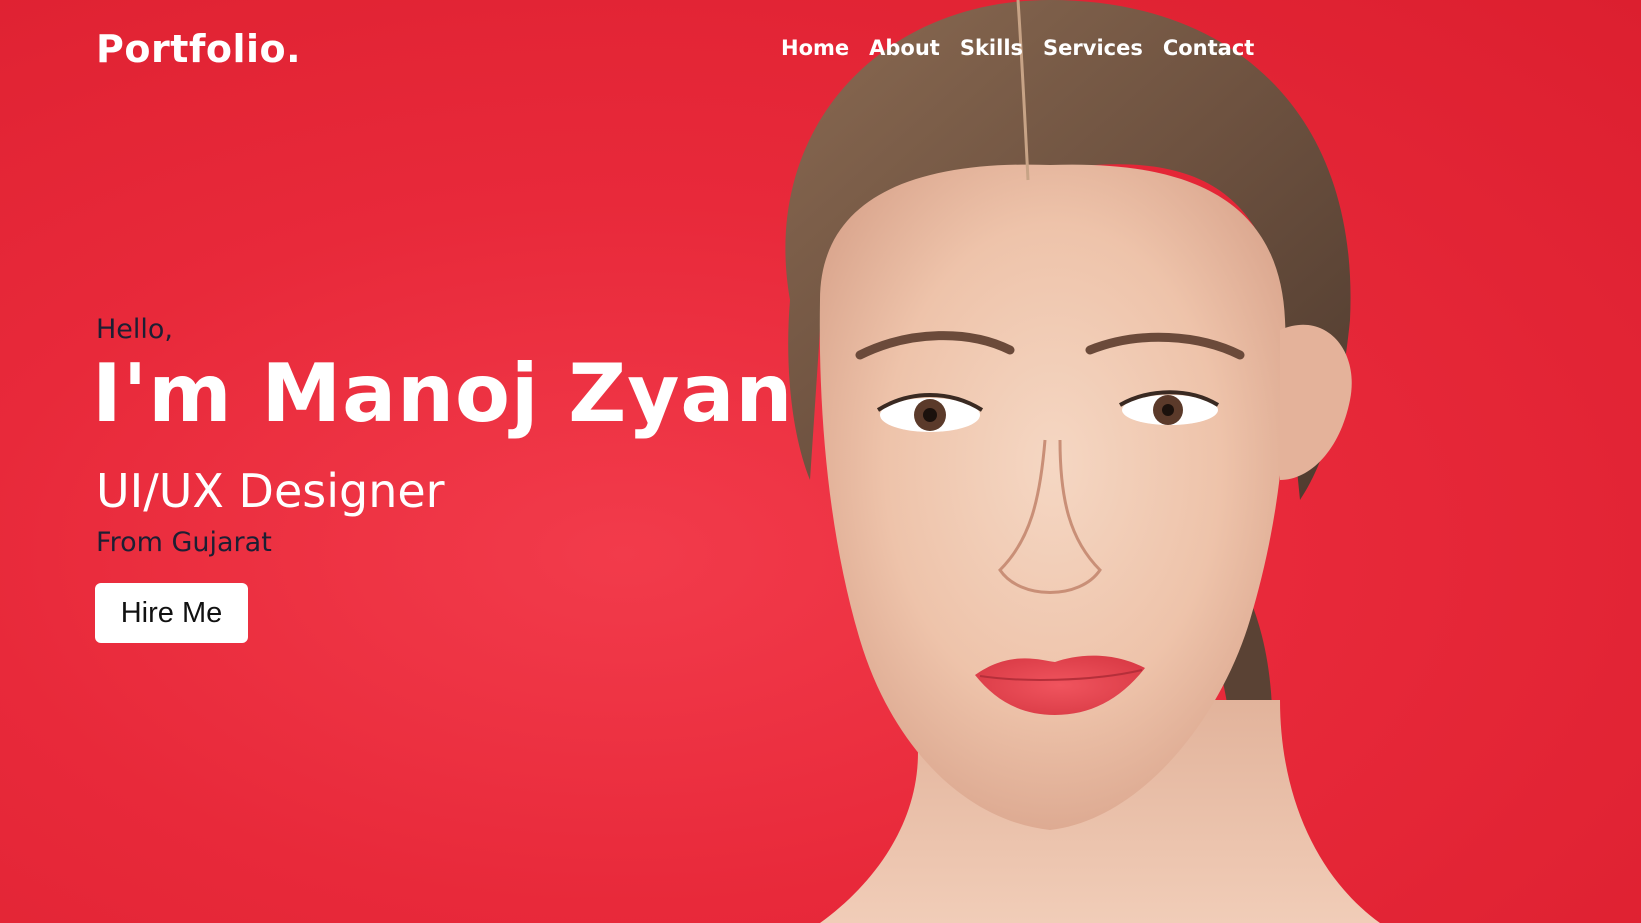  What do you see at coordinates (171, 613) in the screenshot?
I see `hire-me-button: Hire Me` at bounding box center [171, 613].